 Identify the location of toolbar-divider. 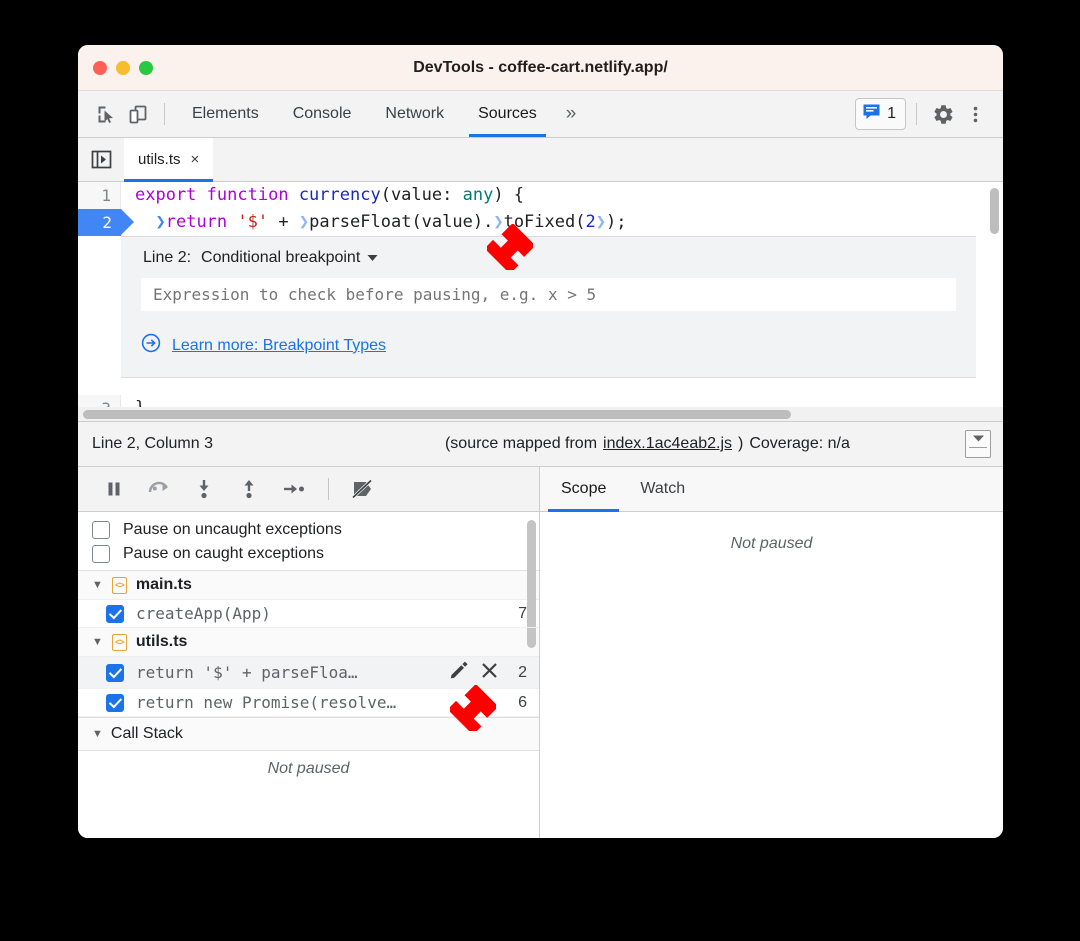
(164, 114).